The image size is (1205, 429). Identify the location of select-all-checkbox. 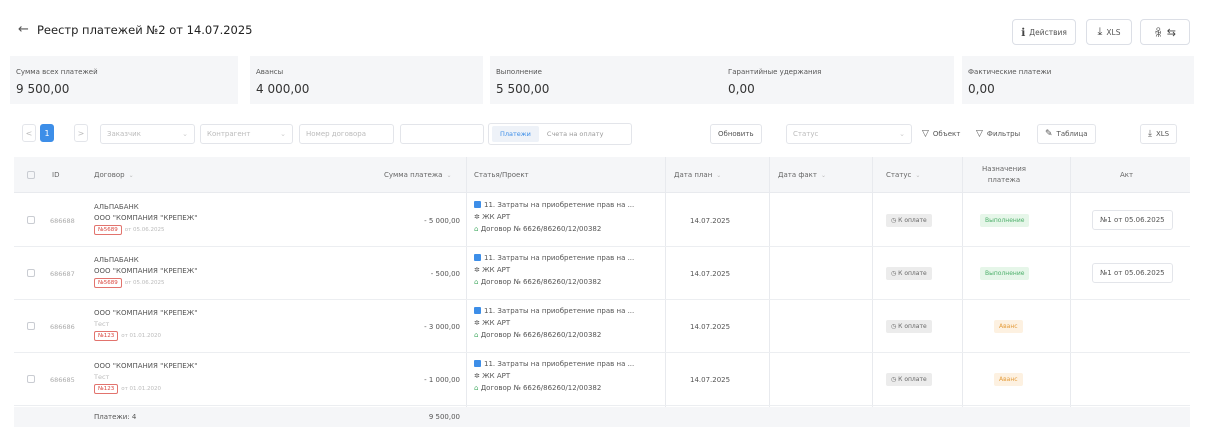
(31, 175).